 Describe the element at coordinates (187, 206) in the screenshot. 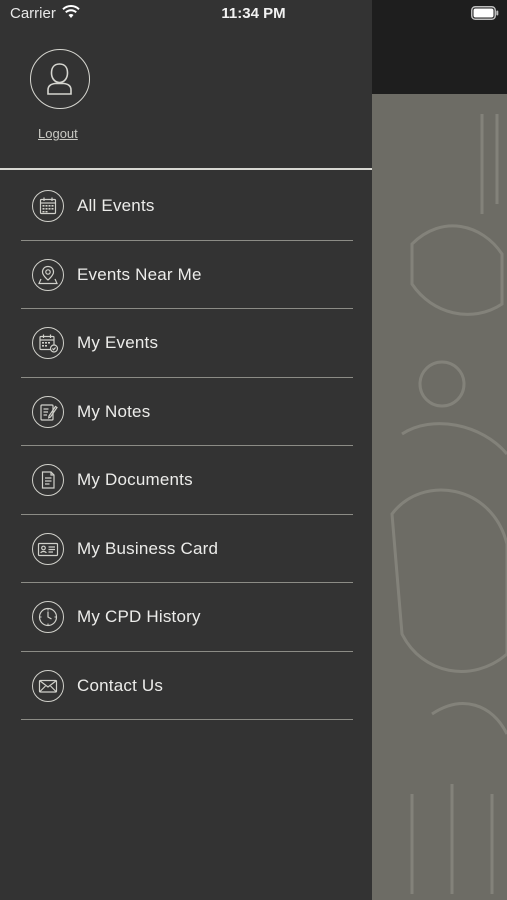

I see `menu-item-all-events: All Events` at that location.